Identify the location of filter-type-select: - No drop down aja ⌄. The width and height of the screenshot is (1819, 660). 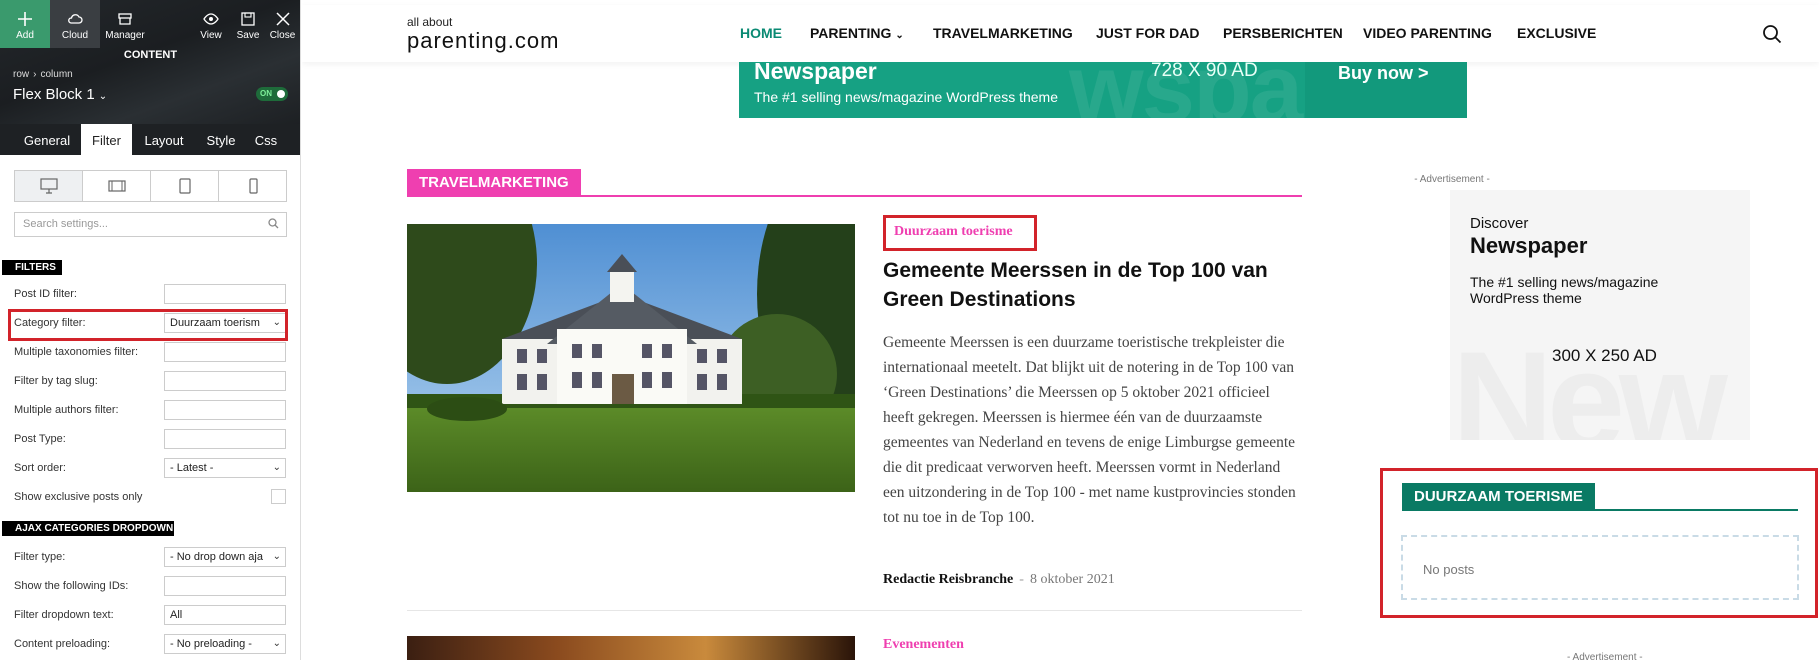
(225, 557).